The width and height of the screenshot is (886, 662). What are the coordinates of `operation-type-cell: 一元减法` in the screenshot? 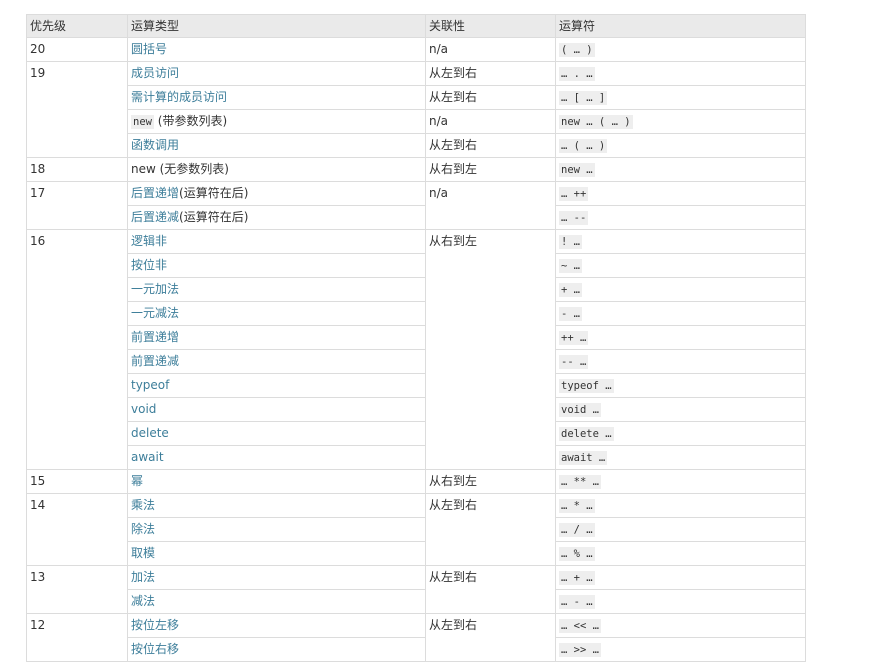 It's located at (276, 313).